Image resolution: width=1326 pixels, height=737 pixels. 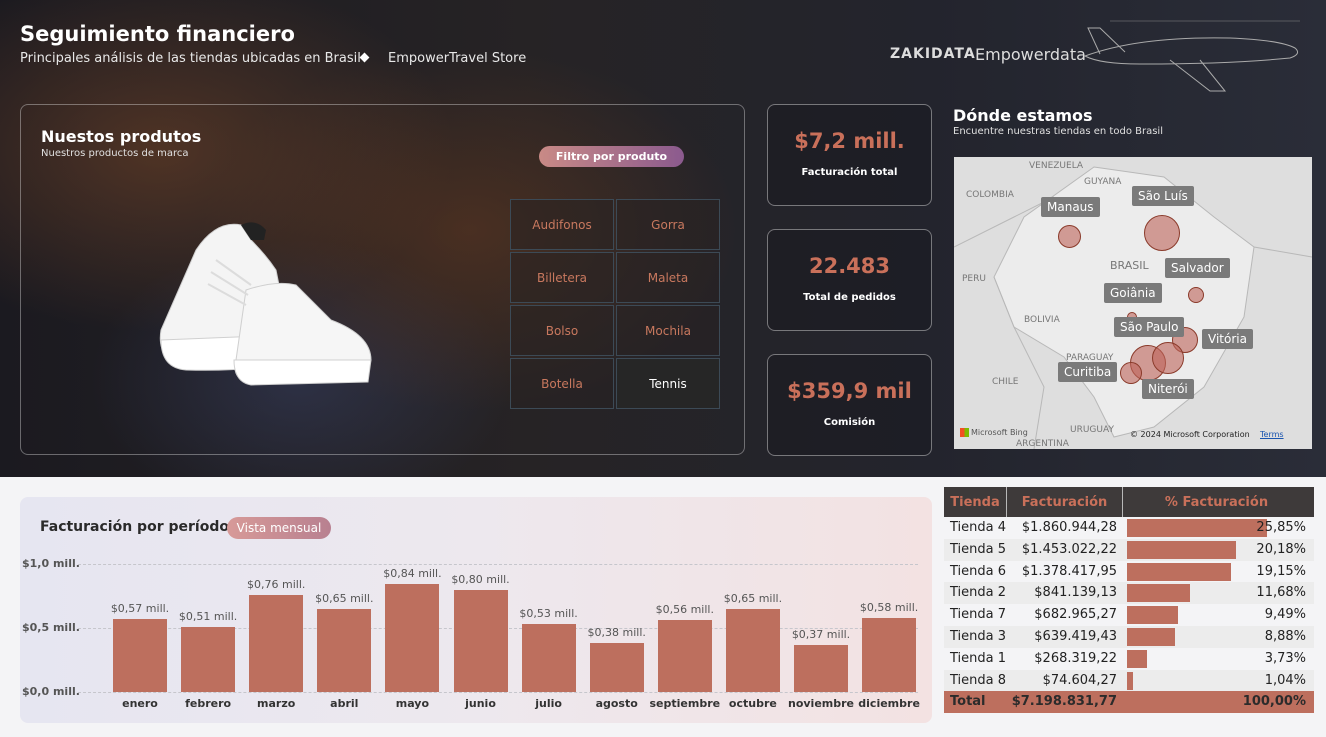 I want to click on kpi-card-pedidos: 22.483 Total de pedidos, so click(x=849, y=280).